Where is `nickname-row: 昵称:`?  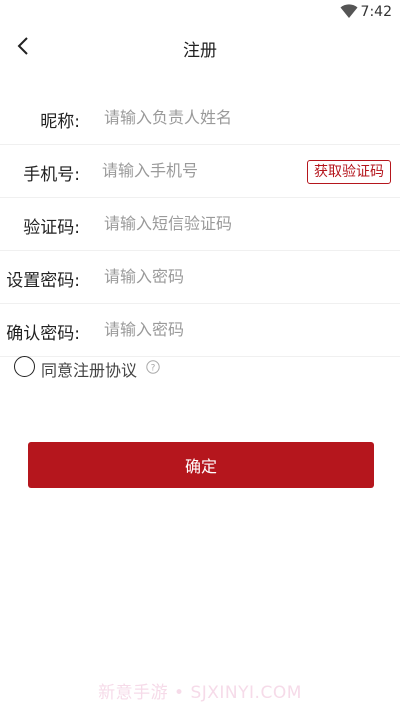
nickname-row: 昵称: is located at coordinates (200, 118).